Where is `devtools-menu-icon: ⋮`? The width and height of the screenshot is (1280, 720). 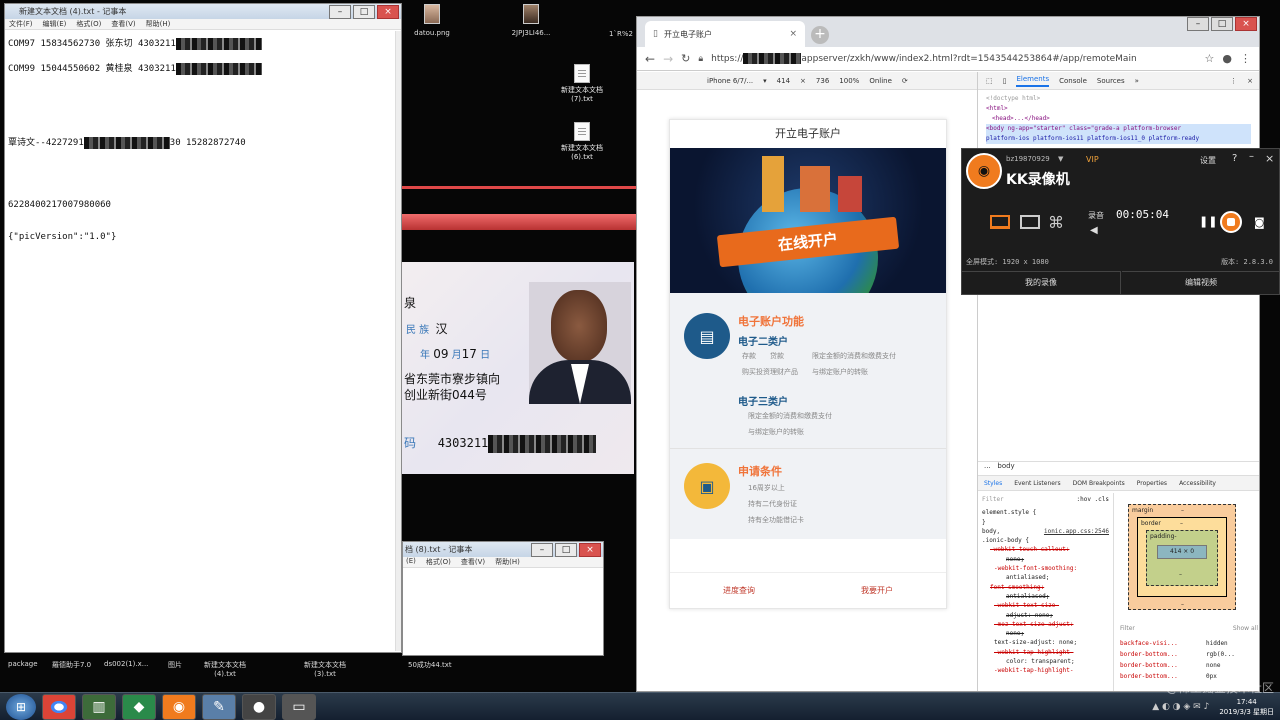 devtools-menu-icon: ⋮ is located at coordinates (1233, 81).